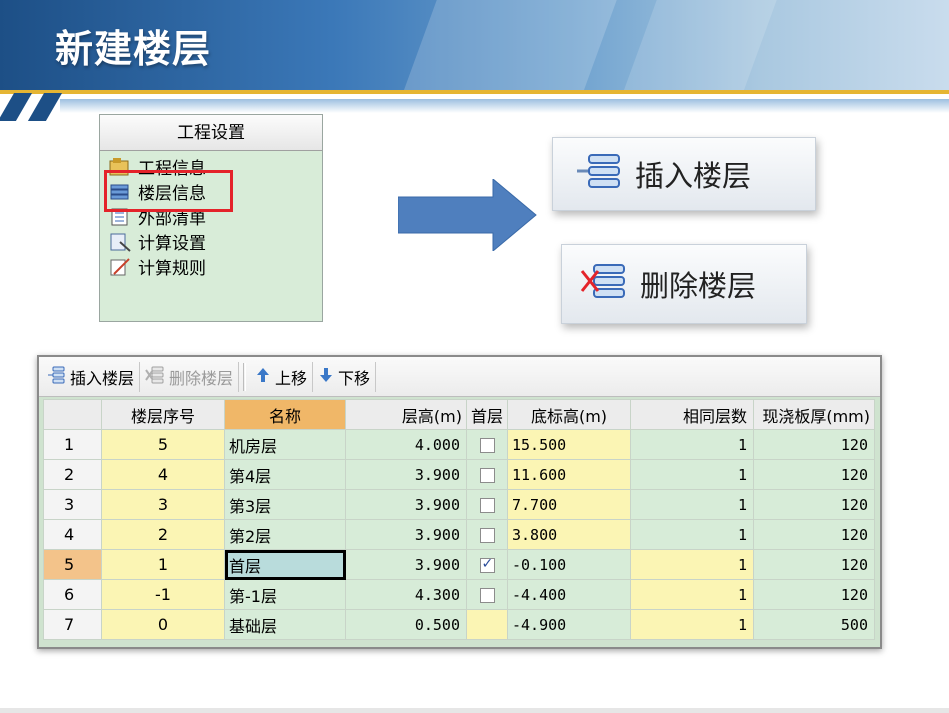 The width and height of the screenshot is (949, 713). What do you see at coordinates (285, 624) in the screenshot?
I see `cell-name: 基础层` at bounding box center [285, 624].